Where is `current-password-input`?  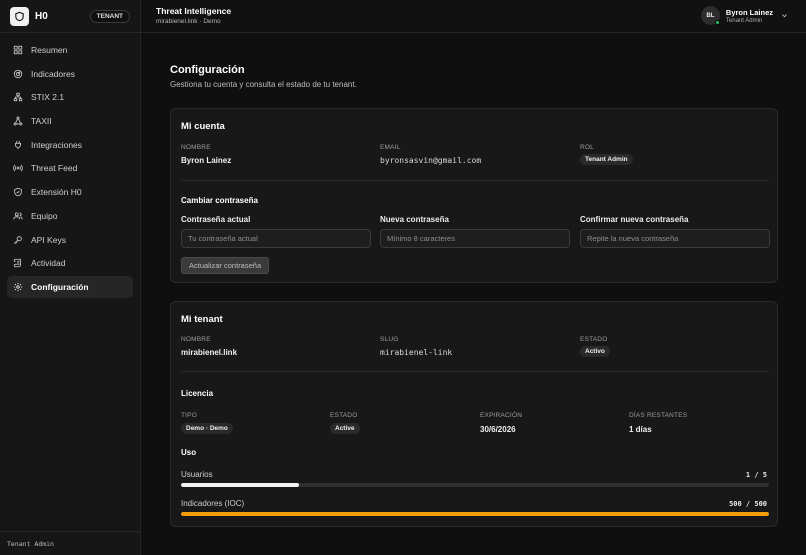
current-password-input is located at coordinates (276, 238).